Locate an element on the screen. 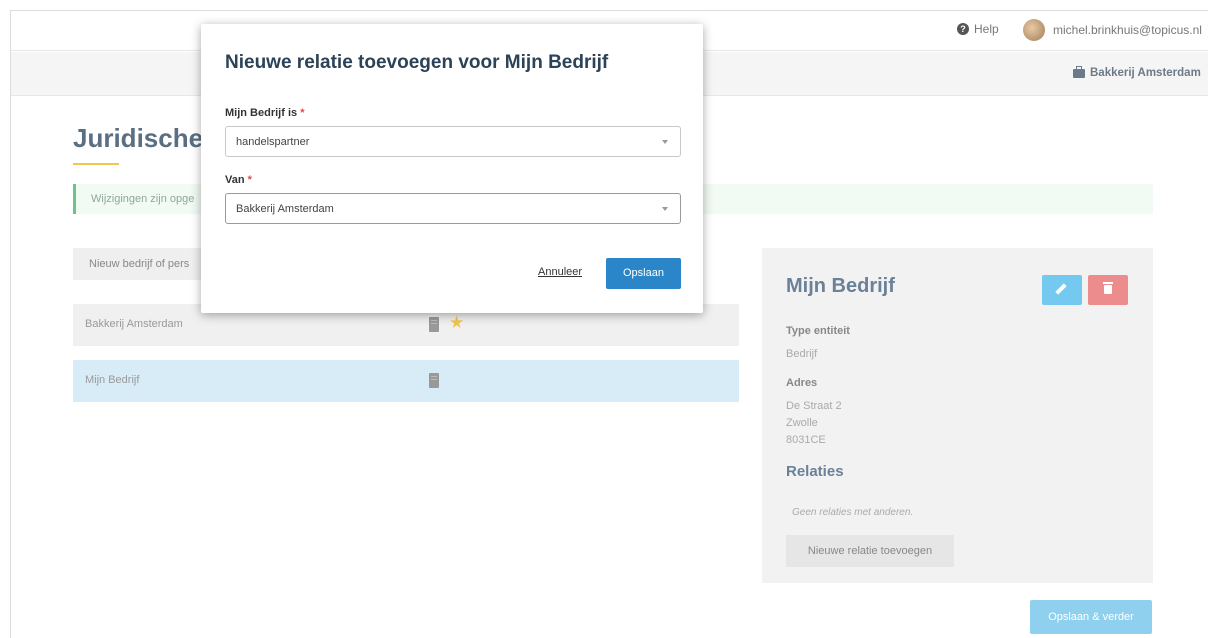 This screenshot has width=1208, height=638. help-label: Help is located at coordinates (986, 29).